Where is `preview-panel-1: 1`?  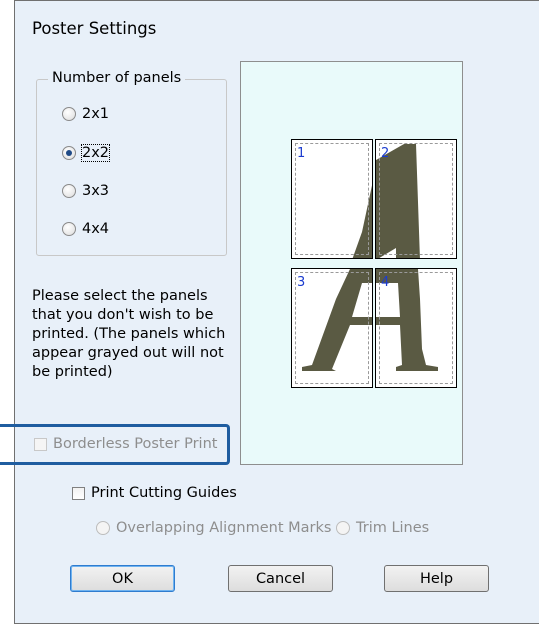
preview-panel-1: 1 is located at coordinates (332, 199).